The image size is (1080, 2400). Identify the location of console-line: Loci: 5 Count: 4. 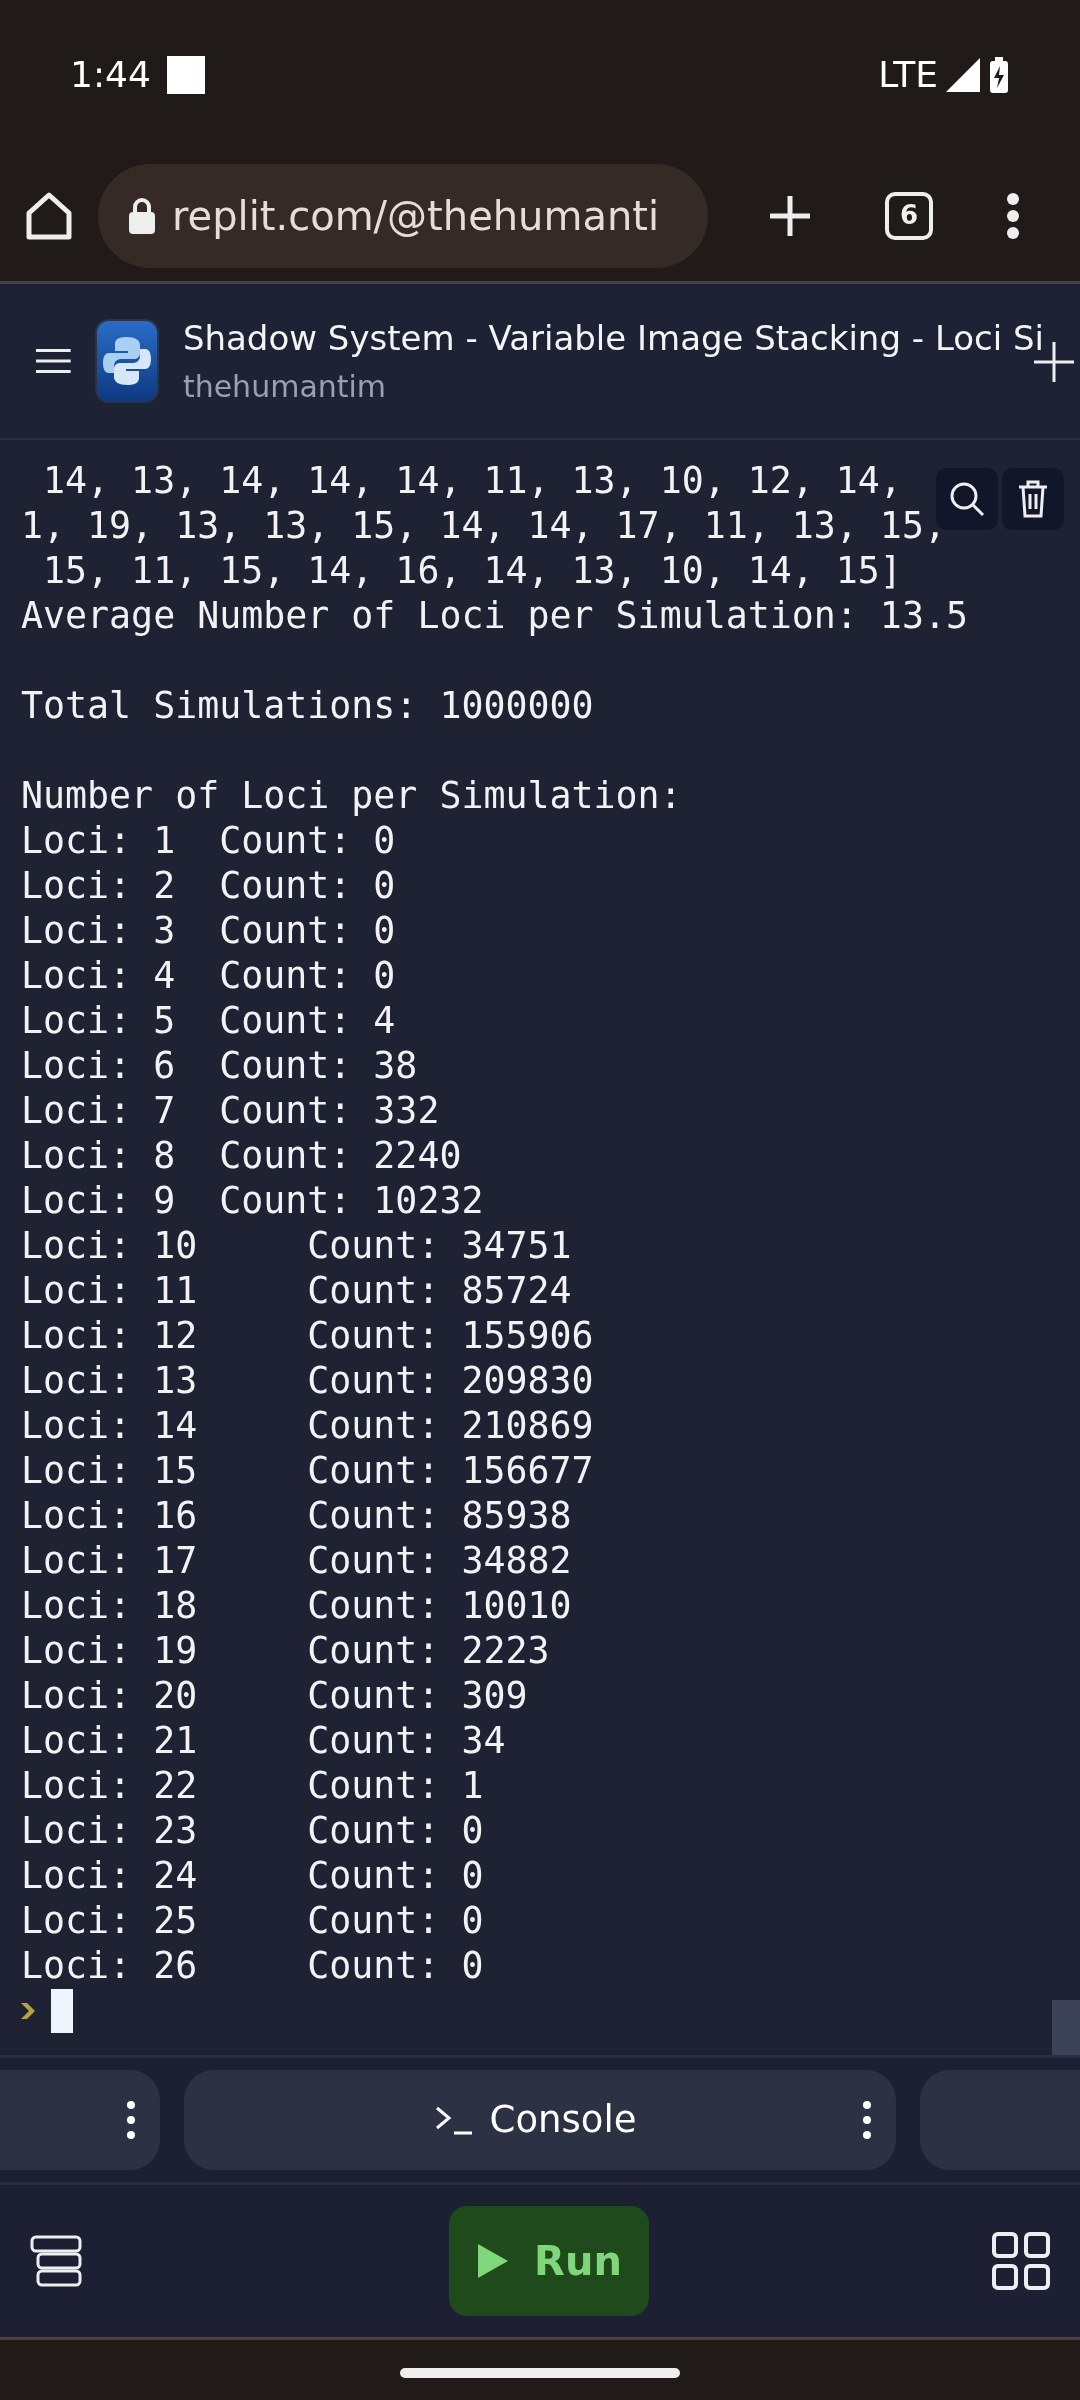
(208, 1020).